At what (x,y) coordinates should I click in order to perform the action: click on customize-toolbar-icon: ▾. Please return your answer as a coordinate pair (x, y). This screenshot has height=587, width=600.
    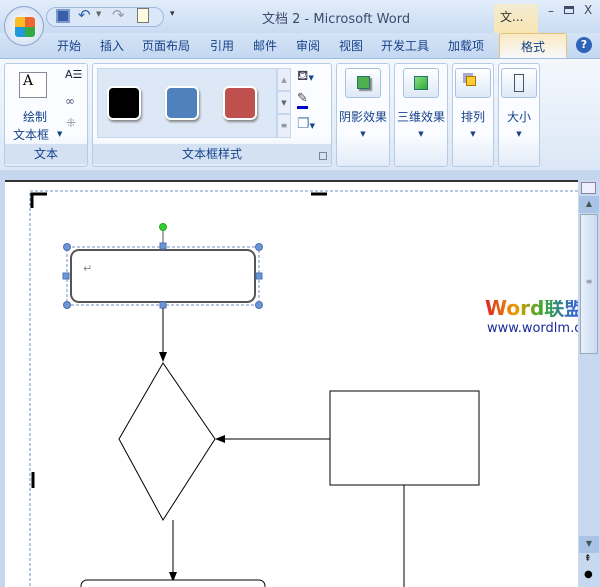
    Looking at the image, I should click on (172, 14).